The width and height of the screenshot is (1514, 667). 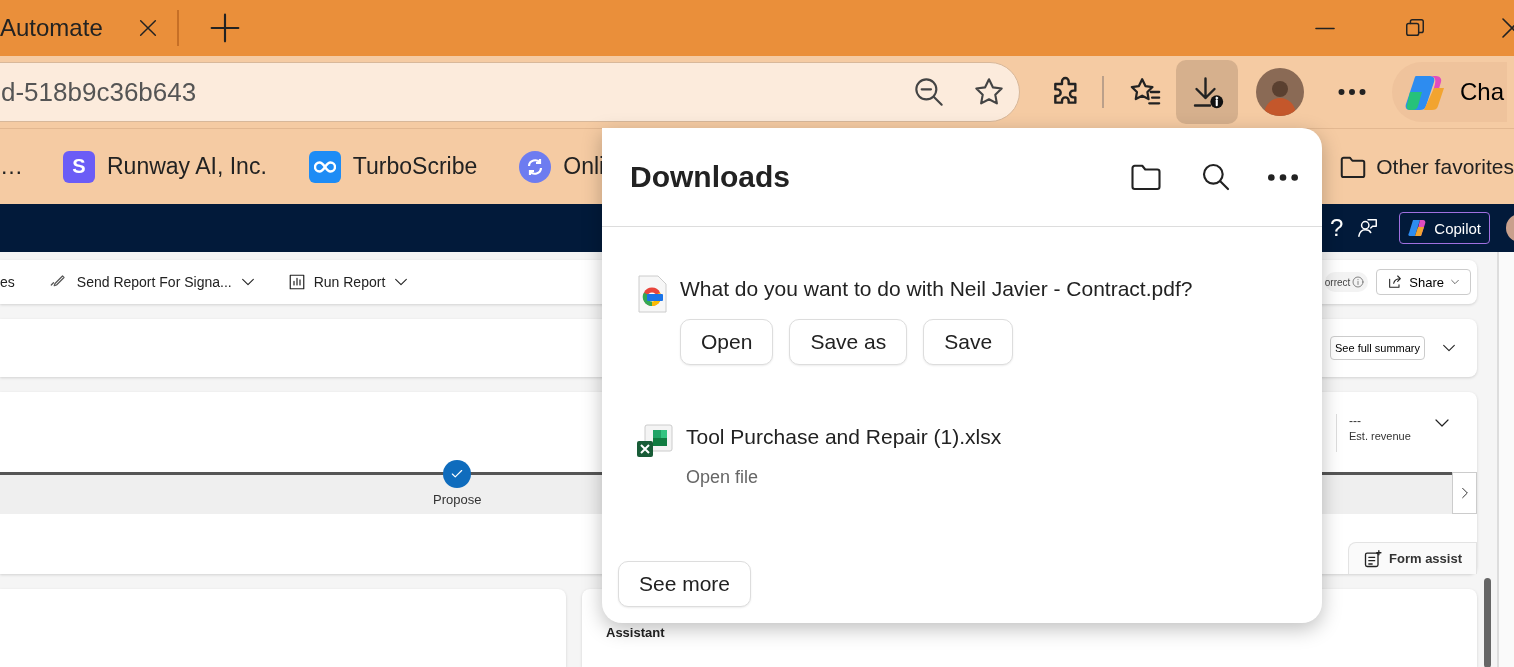 I want to click on check-icon, so click(x=457, y=474).